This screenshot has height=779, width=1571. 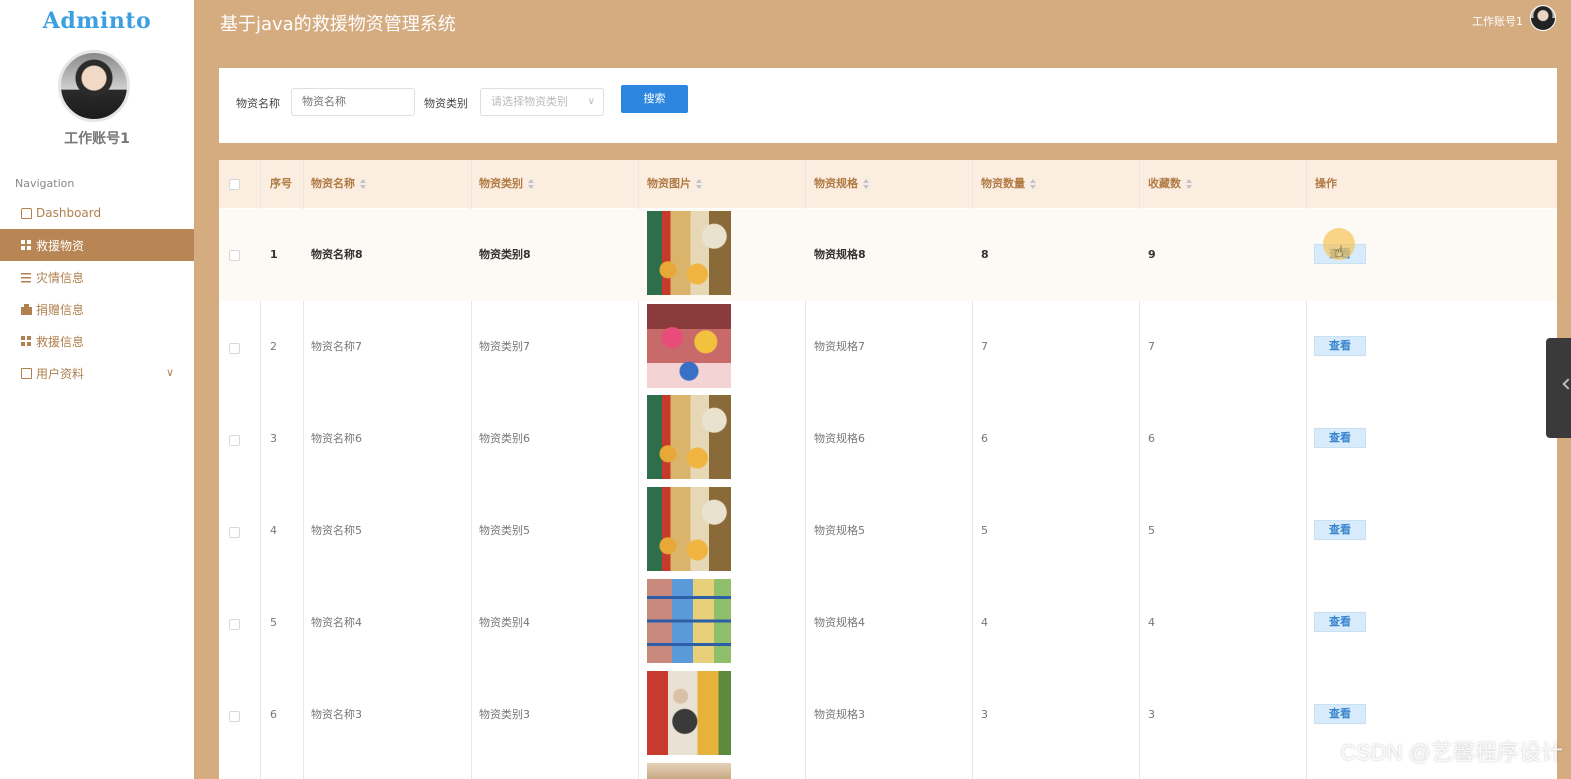 What do you see at coordinates (888, 184) in the screenshot?
I see `table-header: 序号 物资名称 物资类别 物资图片 物资规格 物资数量 收藏数 操作` at bounding box center [888, 184].